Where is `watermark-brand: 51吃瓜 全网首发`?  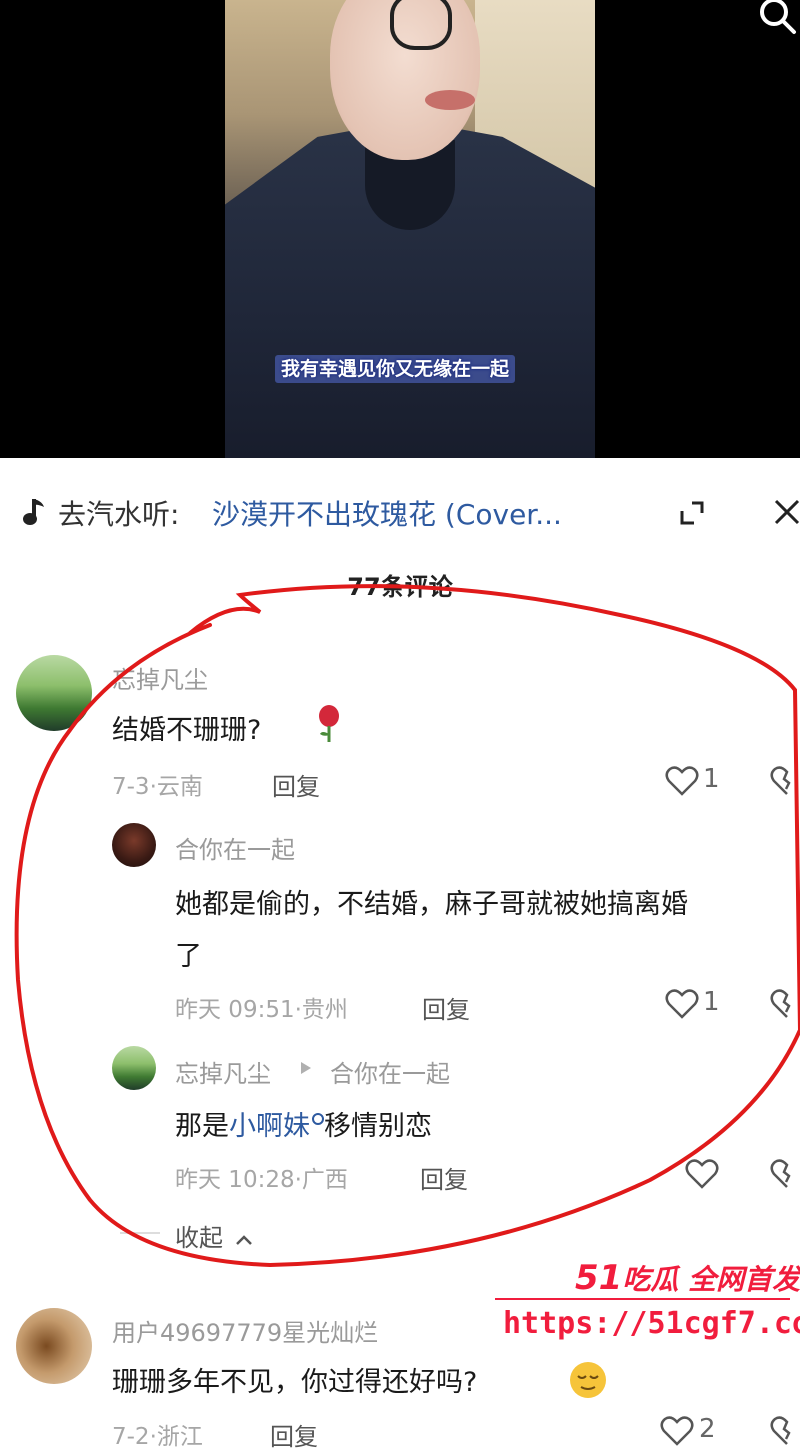 watermark-brand: 51吃瓜 全网首发 is located at coordinates (687, 1278).